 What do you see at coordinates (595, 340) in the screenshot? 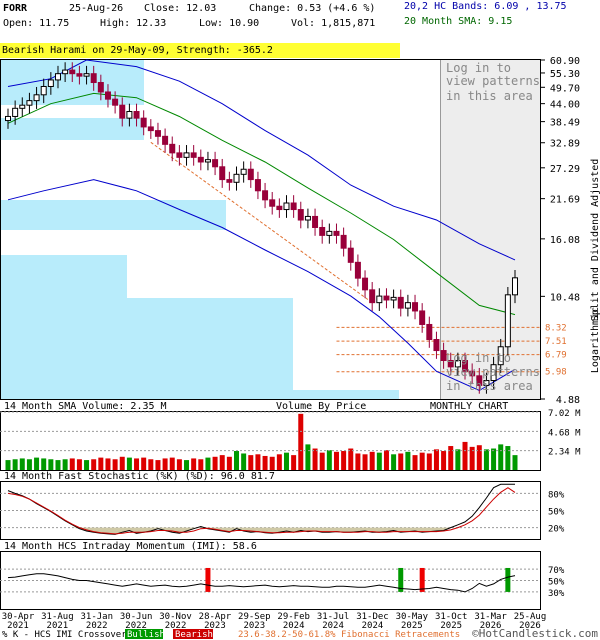
I see `log-scale-label: Logarithmic` at bounding box center [595, 340].